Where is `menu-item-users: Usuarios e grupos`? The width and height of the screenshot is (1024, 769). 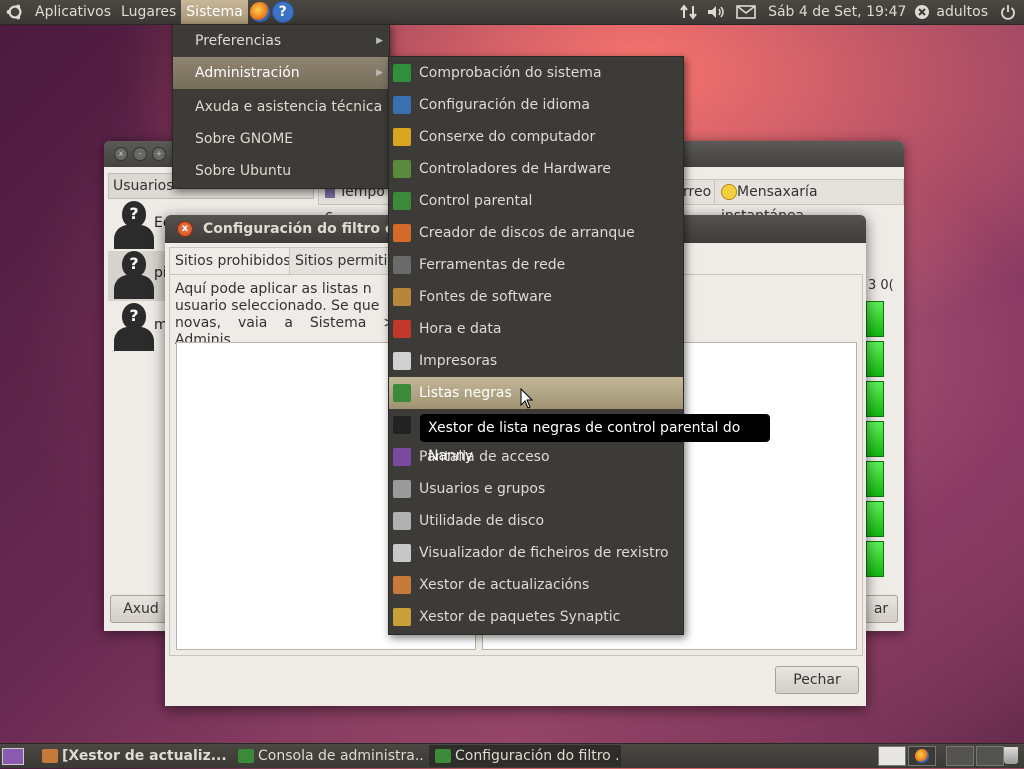
menu-item-users: Usuarios e grupos is located at coordinates (536, 489).